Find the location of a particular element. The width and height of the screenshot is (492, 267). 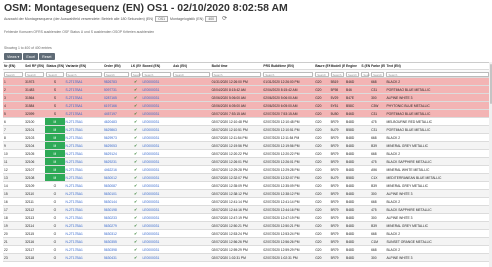

table-cell-order: 5630279 is located at coordinates (116, 225).